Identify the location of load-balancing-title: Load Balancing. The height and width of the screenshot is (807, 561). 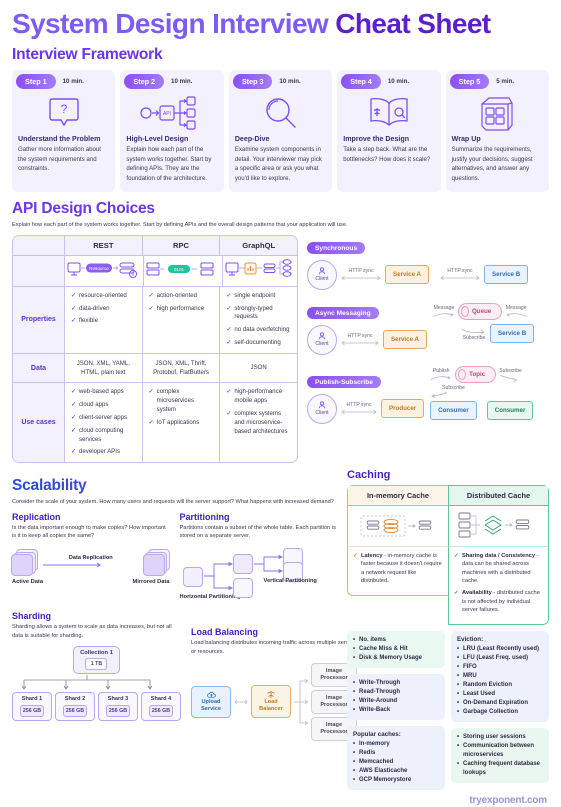
(225, 632).